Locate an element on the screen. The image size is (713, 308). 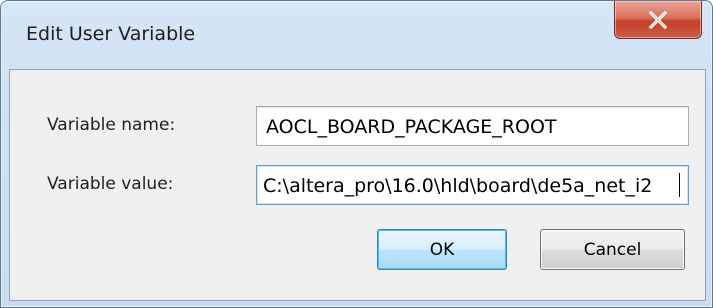
variable-value-input: C:\altera_pro\16.0\hld\board\de5a_net_i2 is located at coordinates (472, 185).